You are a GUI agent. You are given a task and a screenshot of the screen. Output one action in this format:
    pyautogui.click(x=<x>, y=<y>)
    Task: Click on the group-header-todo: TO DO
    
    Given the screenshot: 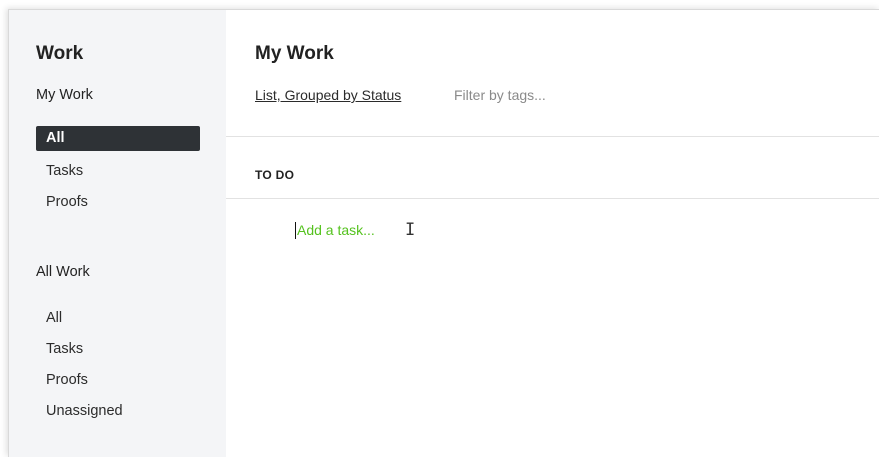 What is the action you would take?
    pyautogui.click(x=275, y=175)
    